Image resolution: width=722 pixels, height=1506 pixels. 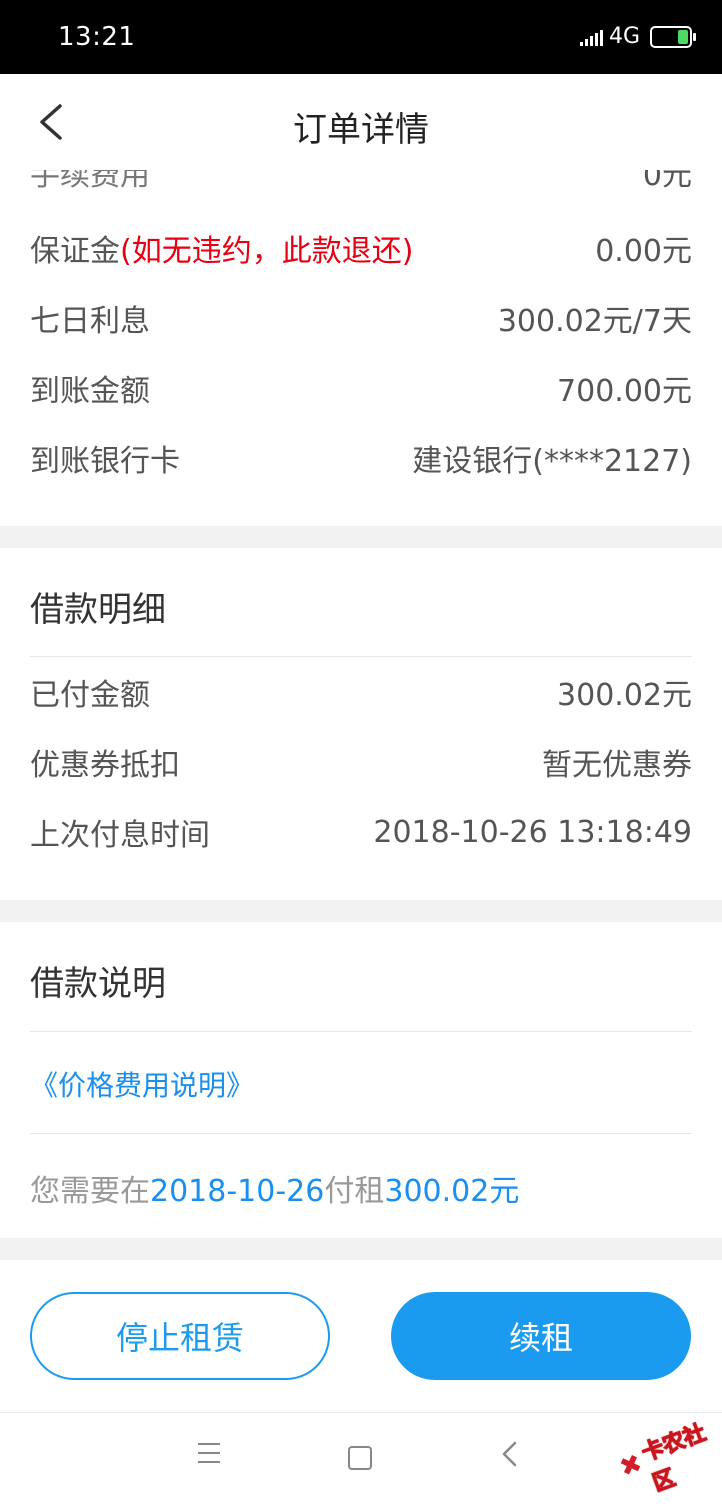 I want to click on last-pay-time-row: 上次付息时间 2018-10-26 13:18:49, so click(x=361, y=832).